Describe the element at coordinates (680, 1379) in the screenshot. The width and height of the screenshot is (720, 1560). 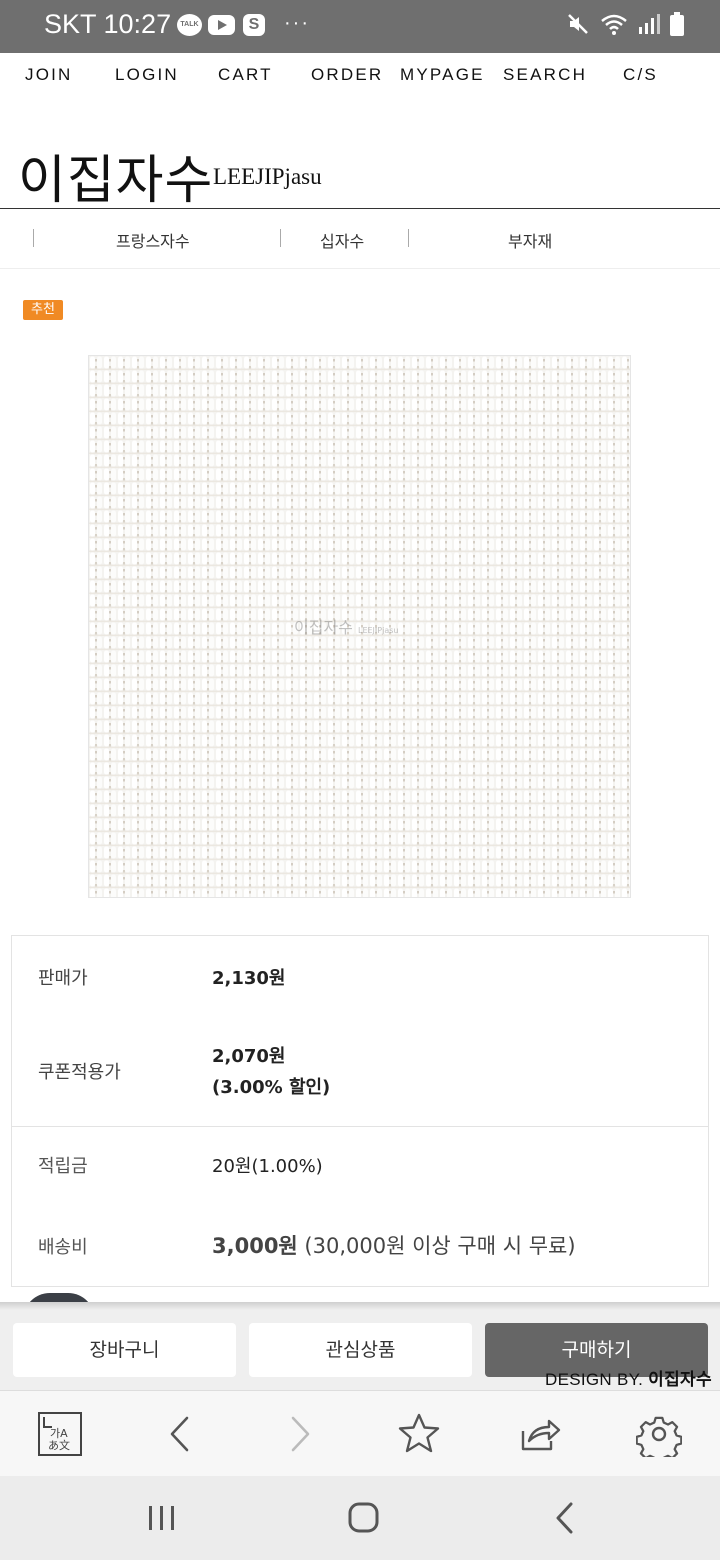
I see `design-credit-name: 이집자수` at that location.